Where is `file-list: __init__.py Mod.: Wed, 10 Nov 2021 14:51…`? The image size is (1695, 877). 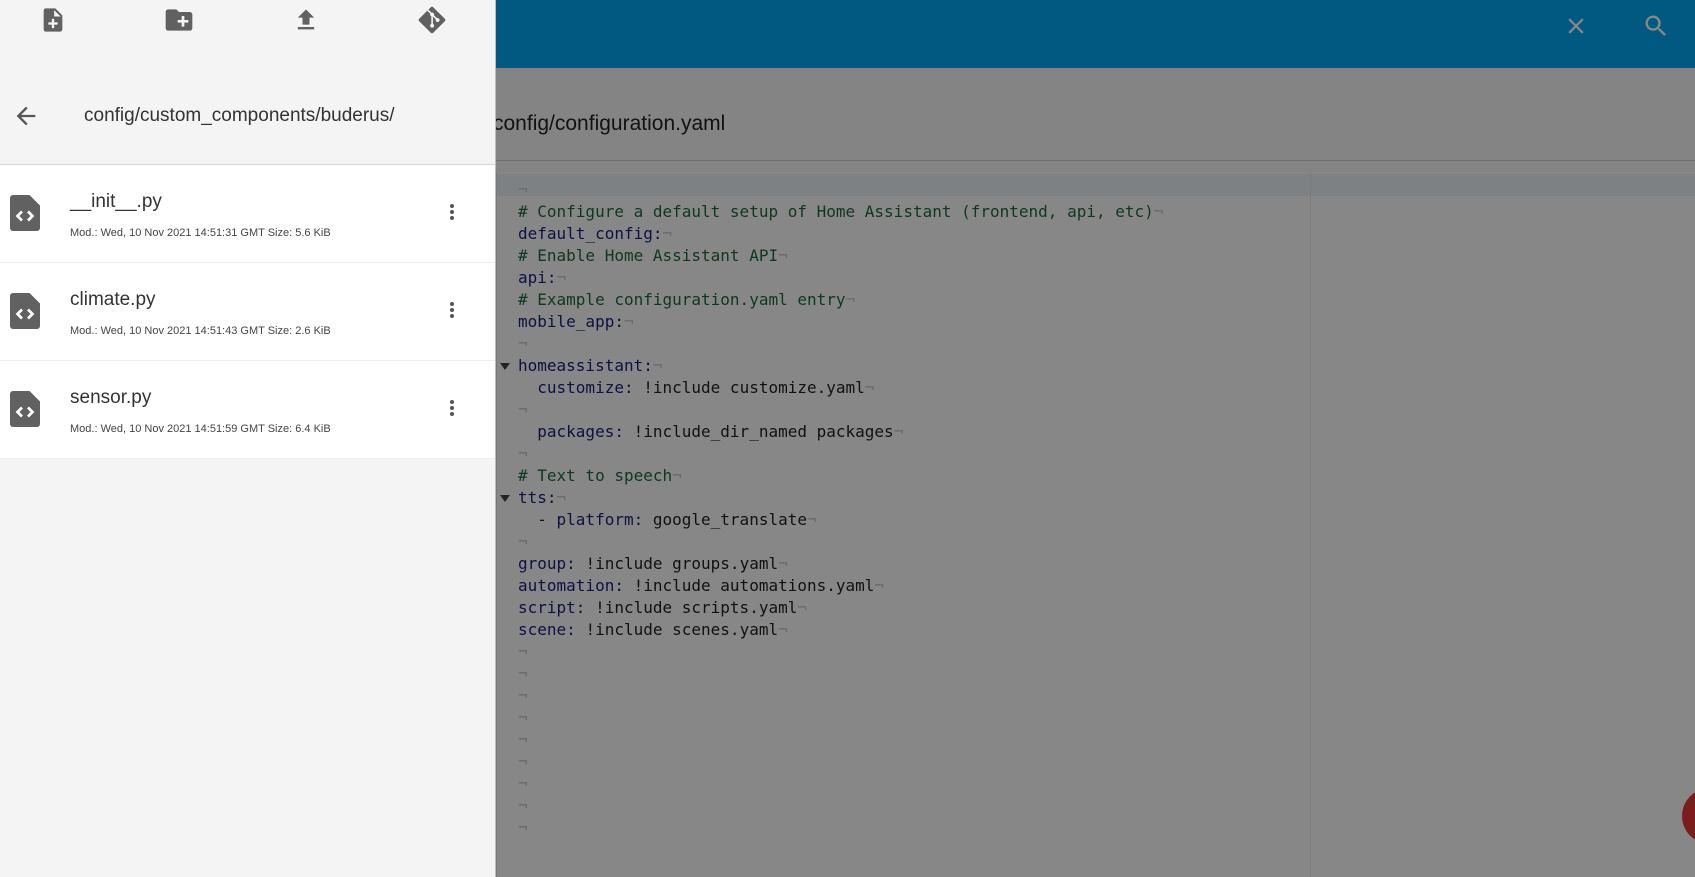 file-list: __init__.py Mod.: Wed, 10 Nov 2021 14:51… is located at coordinates (247, 312).